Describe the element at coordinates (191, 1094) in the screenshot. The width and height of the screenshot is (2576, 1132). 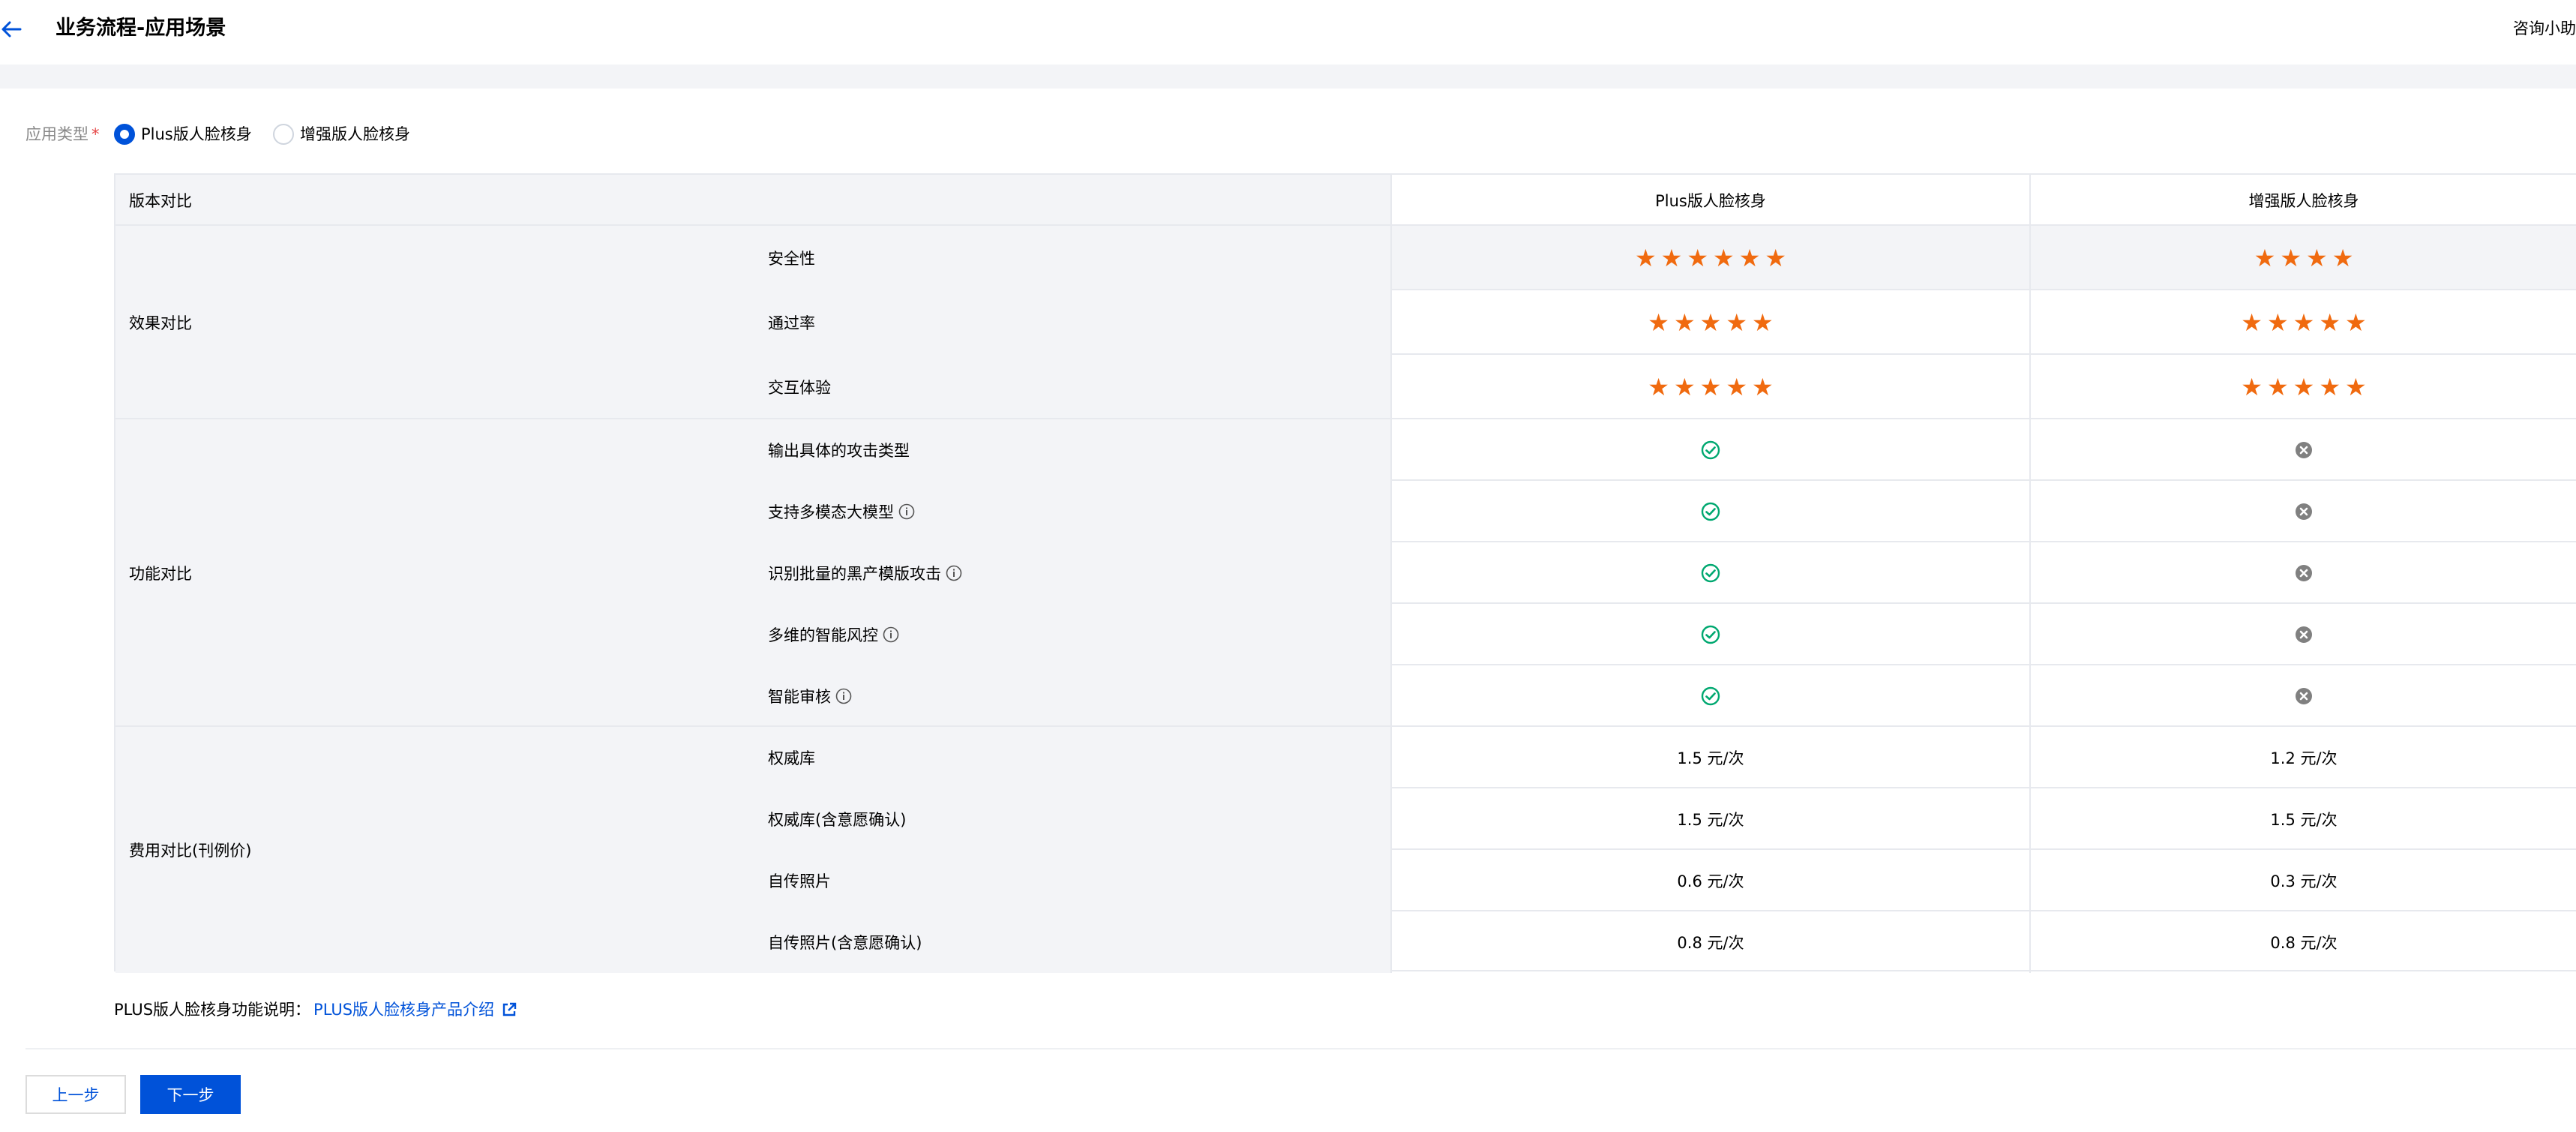
I see `next-step-button: 下一步` at that location.